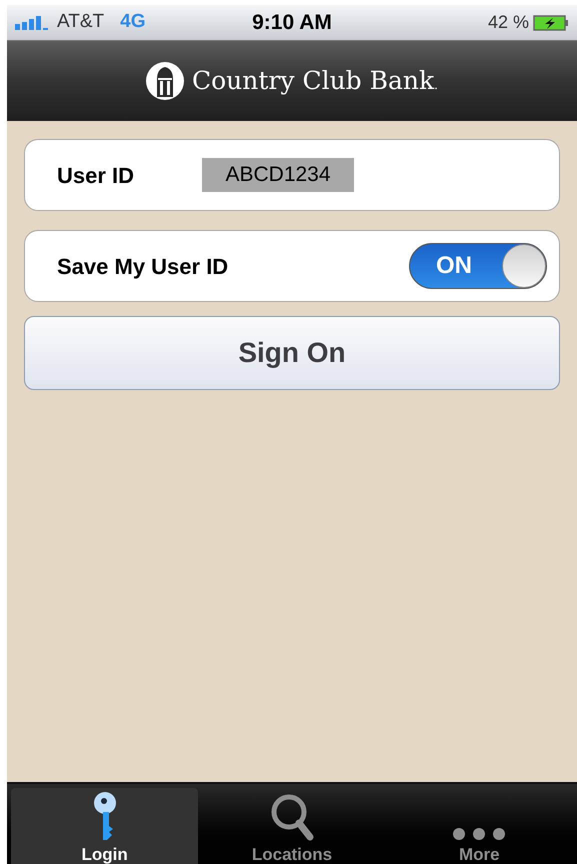 Image resolution: width=577 pixels, height=864 pixels. I want to click on network-type: 4G, so click(133, 22).